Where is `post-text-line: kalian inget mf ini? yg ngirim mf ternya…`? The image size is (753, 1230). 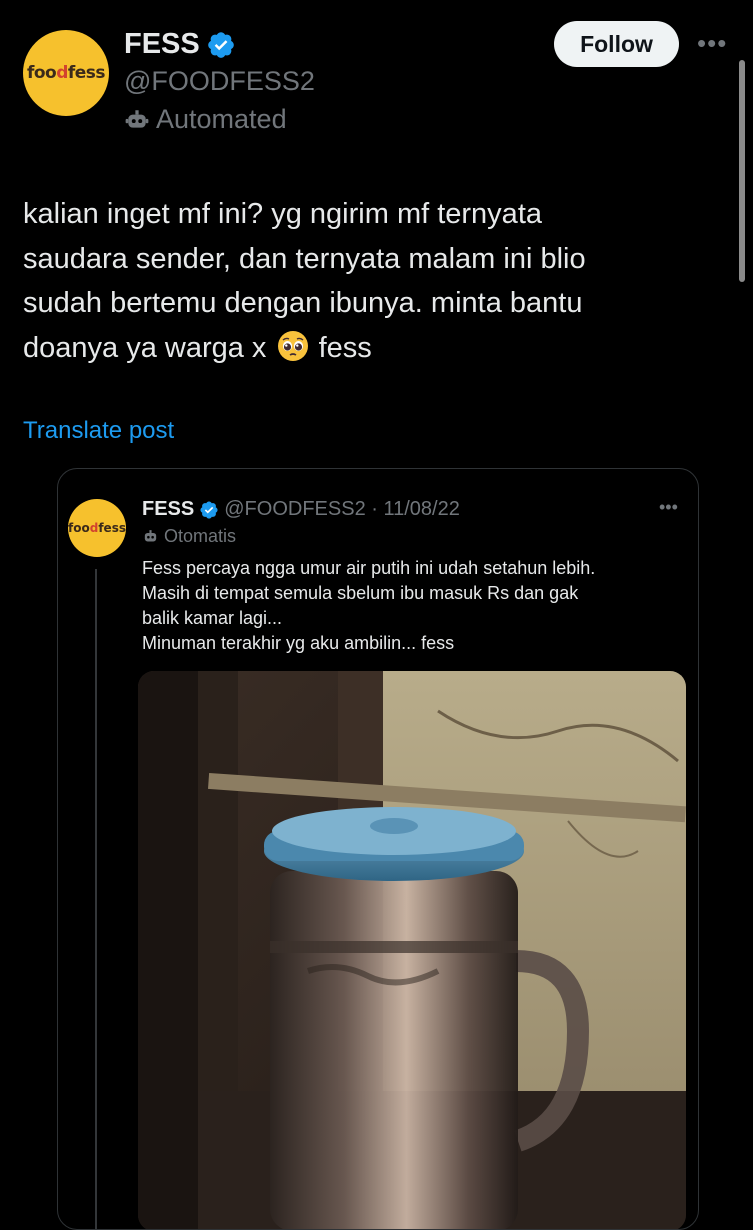 post-text-line: kalian inget mf ini? yg ngirim mf ternya… is located at coordinates (282, 214).